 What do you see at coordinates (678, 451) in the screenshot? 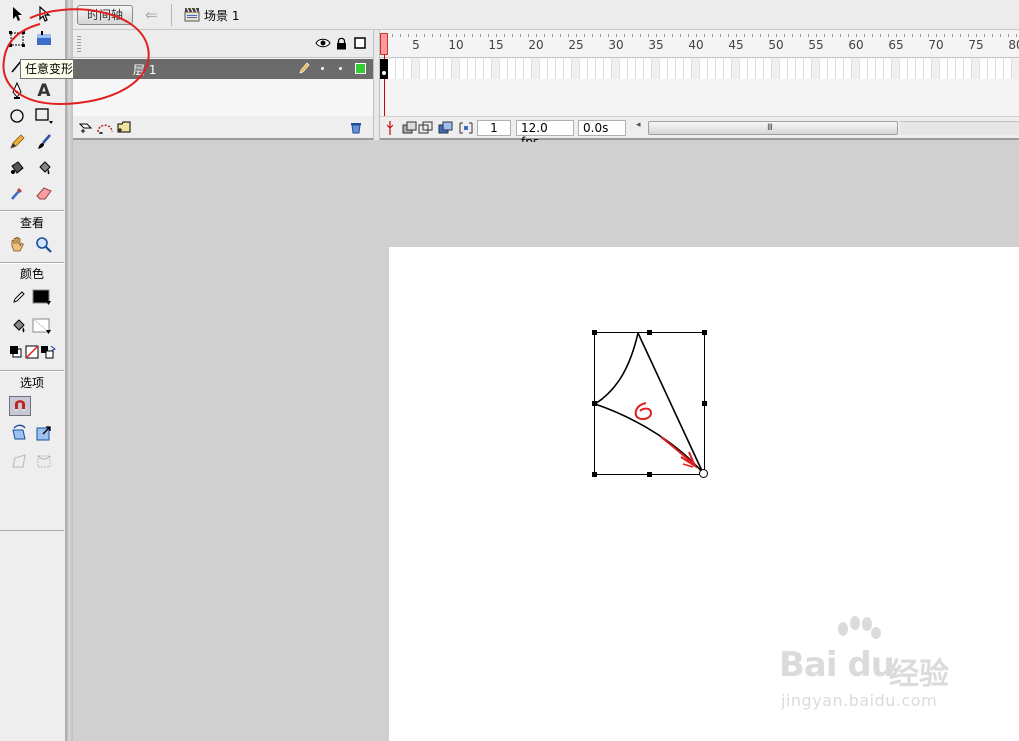
I see `annotation-arrow-line` at bounding box center [678, 451].